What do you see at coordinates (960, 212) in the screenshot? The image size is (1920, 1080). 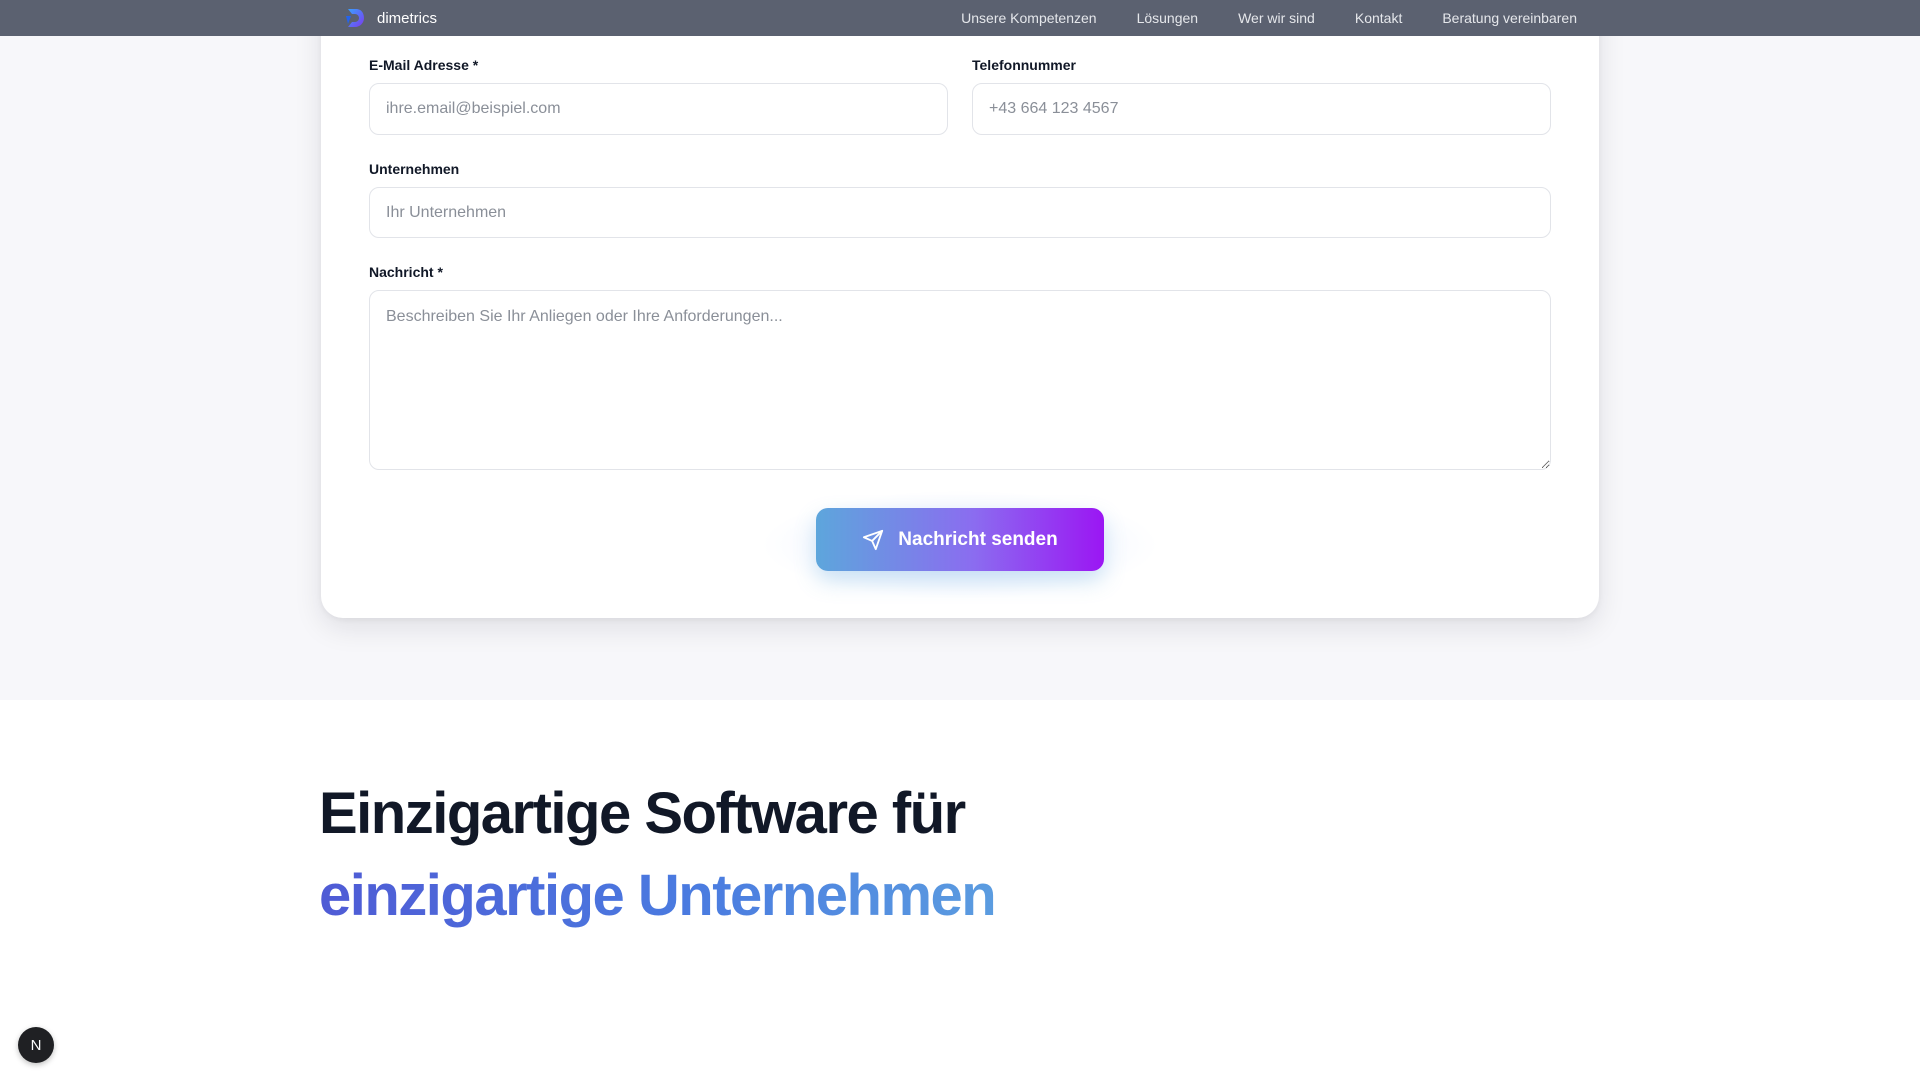 I see `company-field` at bounding box center [960, 212].